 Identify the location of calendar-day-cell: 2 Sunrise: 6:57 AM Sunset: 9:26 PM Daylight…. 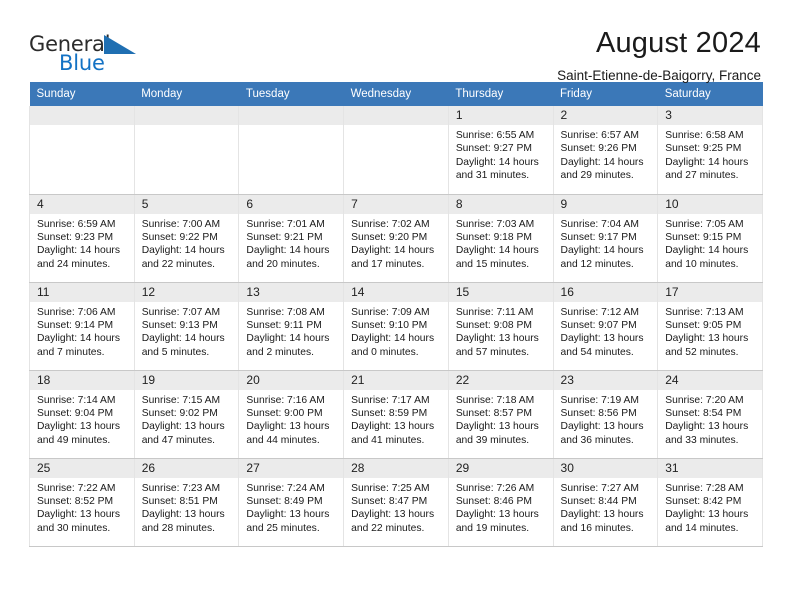
(606, 150).